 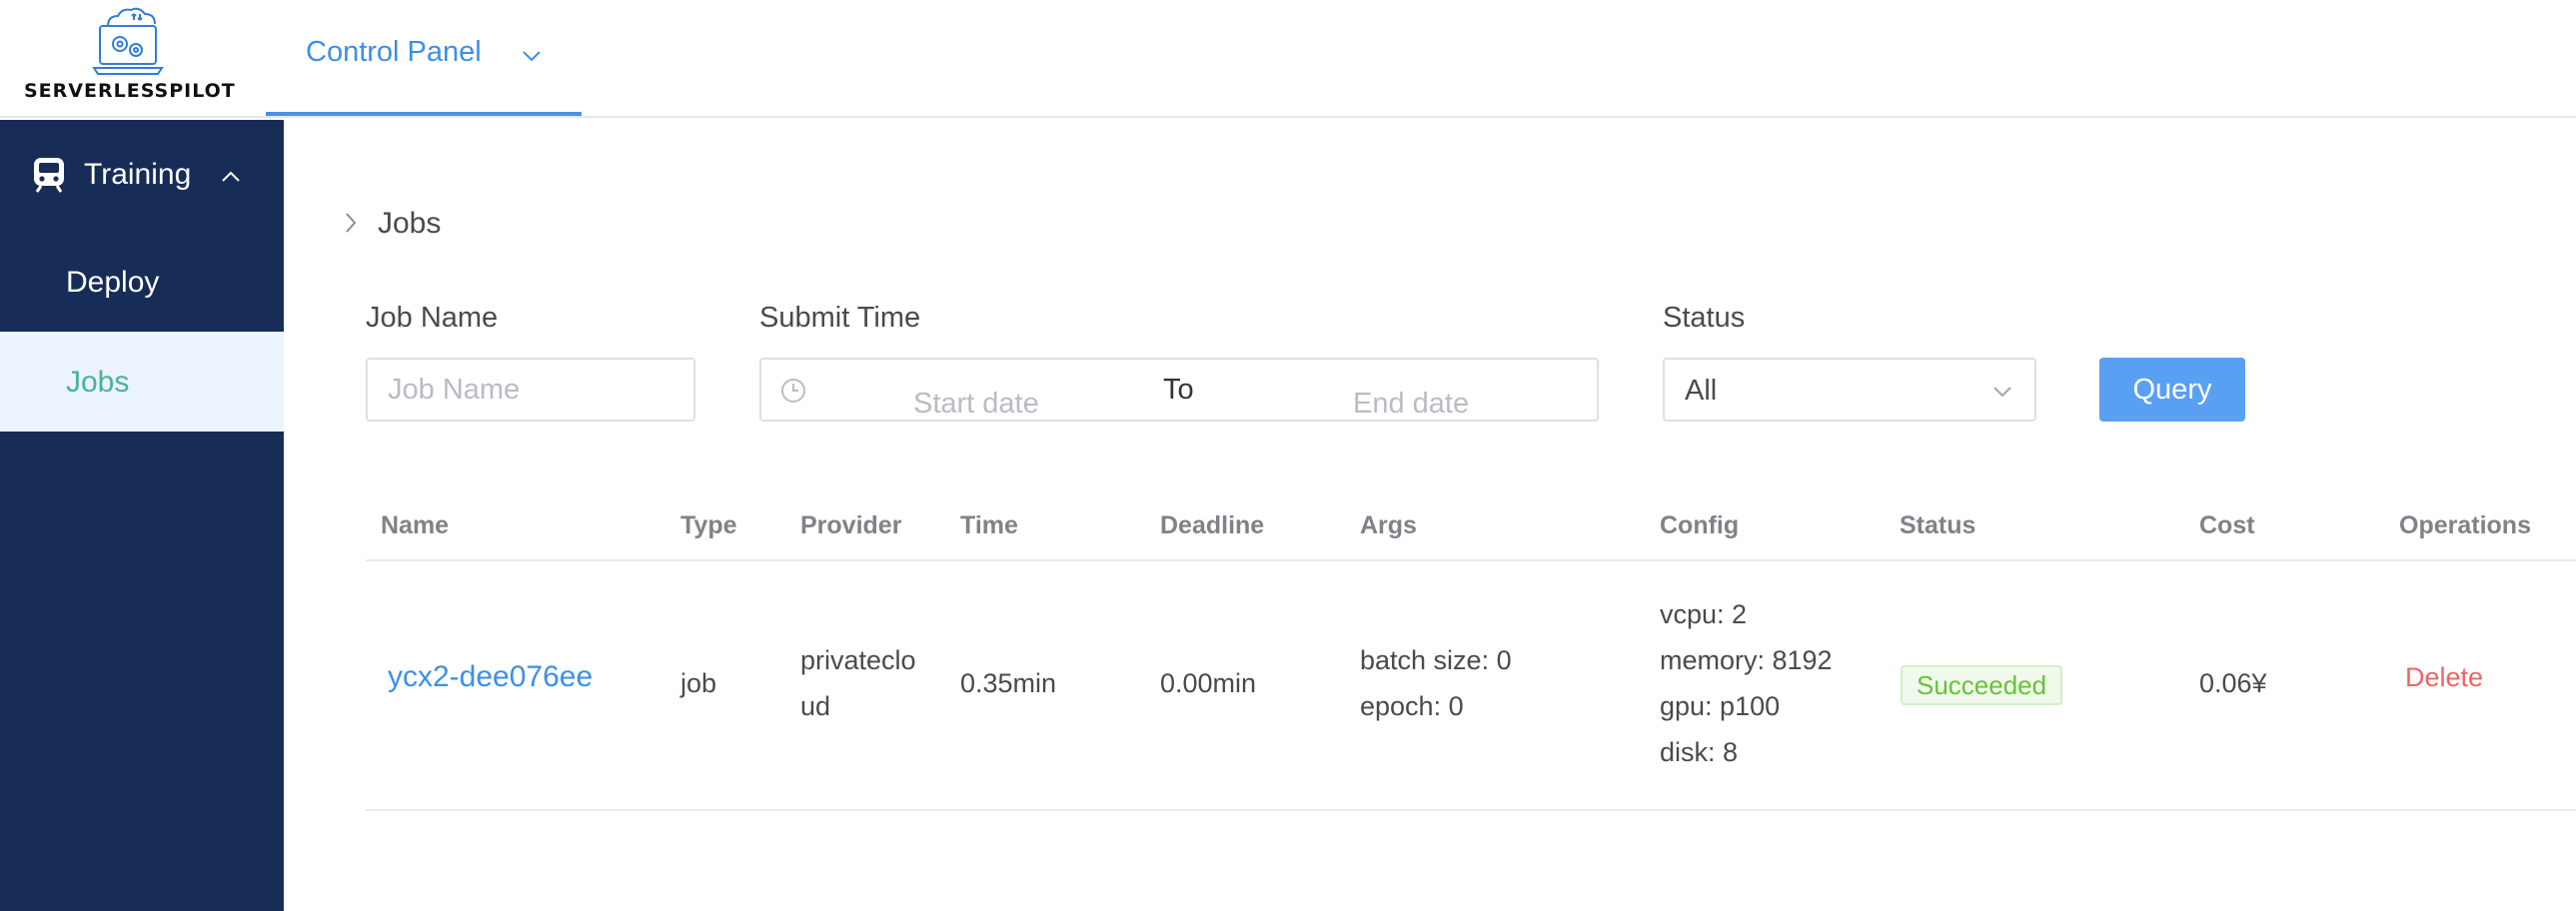 I want to click on sidebar-group-label: Training, so click(x=138, y=175).